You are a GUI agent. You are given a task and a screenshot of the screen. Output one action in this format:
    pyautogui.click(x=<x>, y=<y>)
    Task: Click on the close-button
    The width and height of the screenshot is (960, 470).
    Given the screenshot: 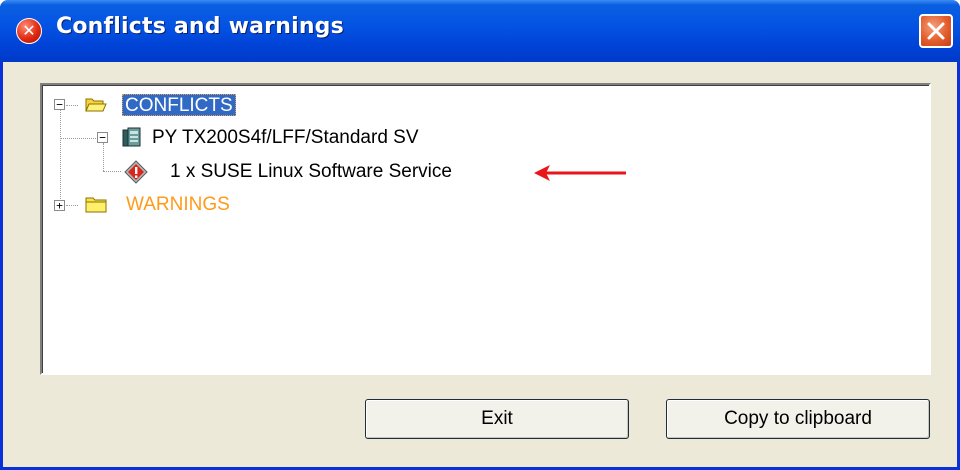 What is the action you would take?
    pyautogui.click(x=936, y=31)
    